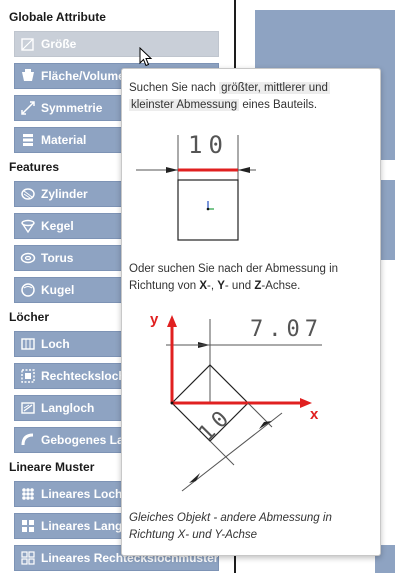 The image size is (395, 573). I want to click on axis-y-letter: Y, so click(221, 286).